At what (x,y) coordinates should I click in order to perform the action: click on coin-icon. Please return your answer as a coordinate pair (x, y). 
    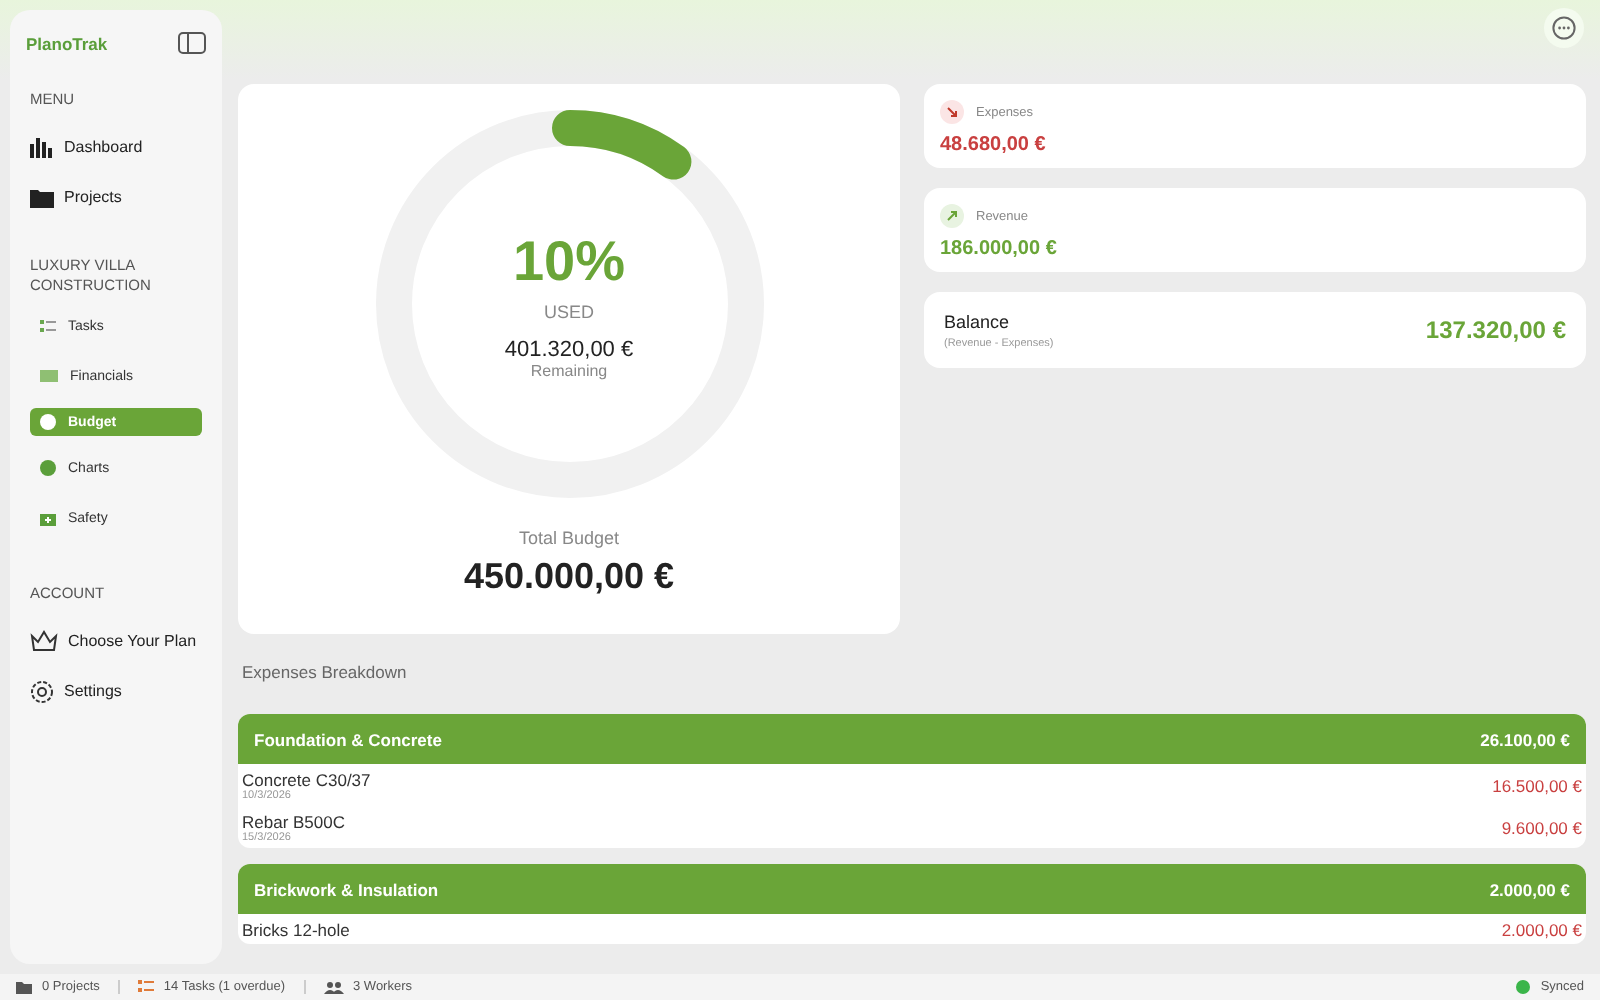
    Looking at the image, I should click on (48, 422).